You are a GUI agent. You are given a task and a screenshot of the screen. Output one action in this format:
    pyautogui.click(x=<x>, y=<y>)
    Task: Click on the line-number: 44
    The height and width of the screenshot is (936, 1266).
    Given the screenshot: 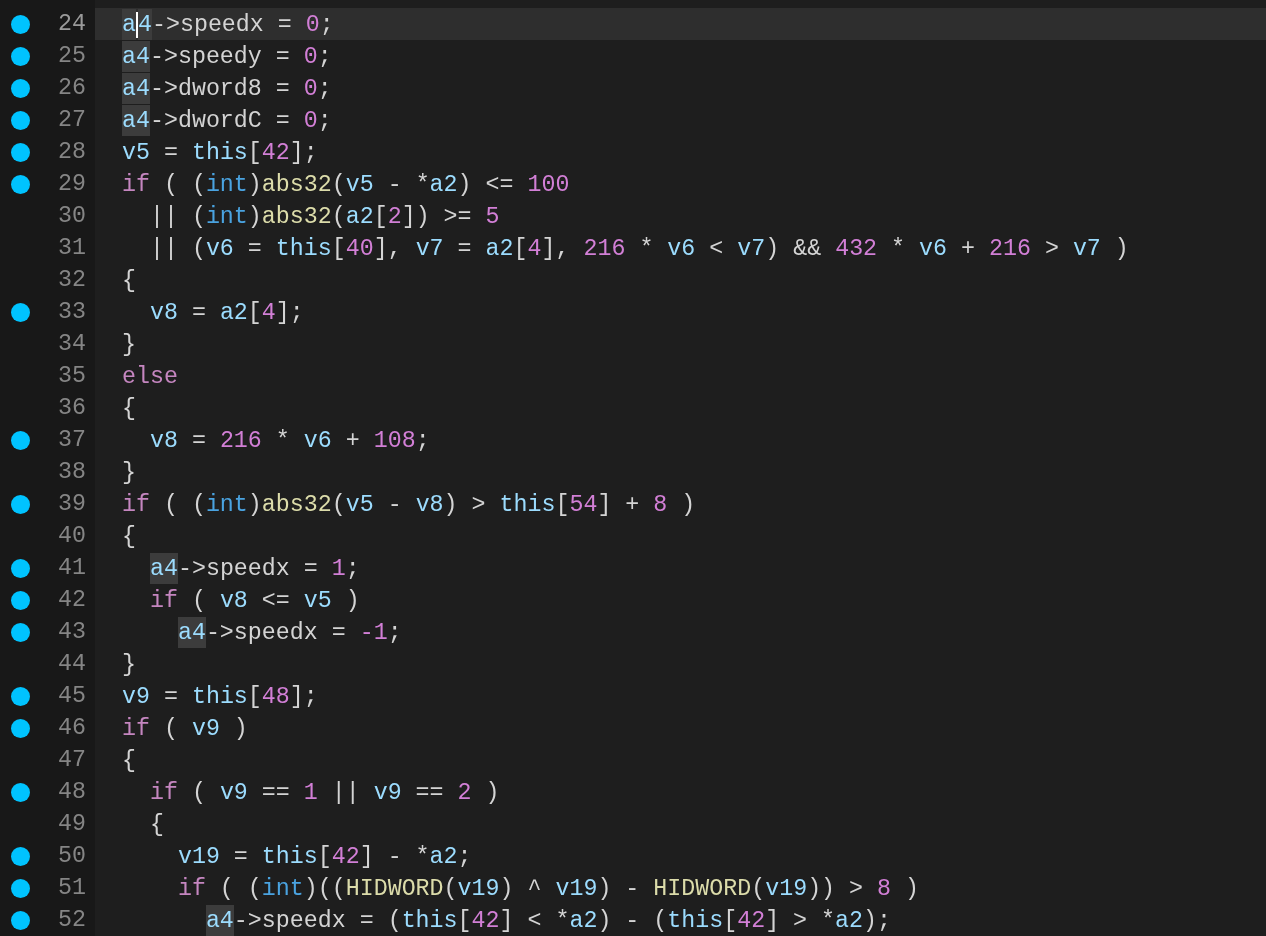 What is the action you would take?
    pyautogui.click(x=72, y=664)
    